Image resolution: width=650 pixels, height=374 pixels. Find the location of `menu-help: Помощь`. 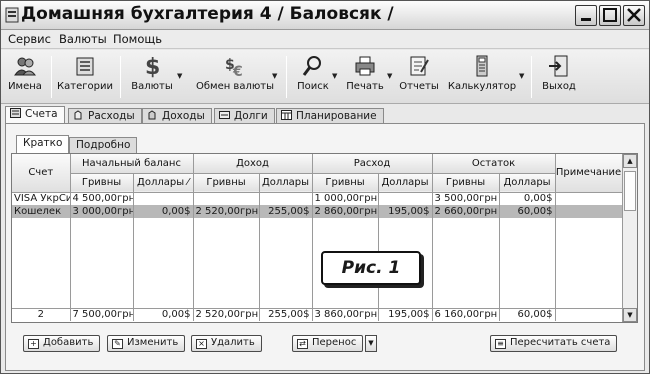

menu-help: Помощь is located at coordinates (137, 39).